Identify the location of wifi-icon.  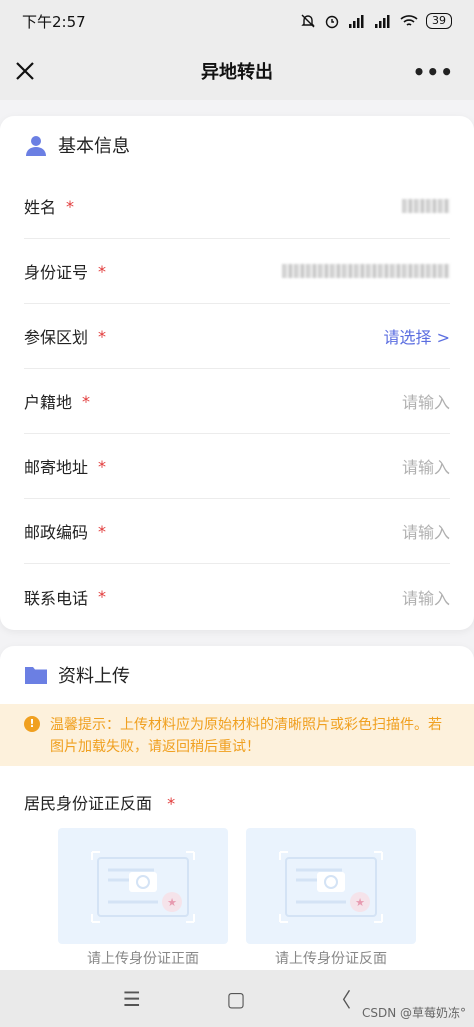
(409, 20).